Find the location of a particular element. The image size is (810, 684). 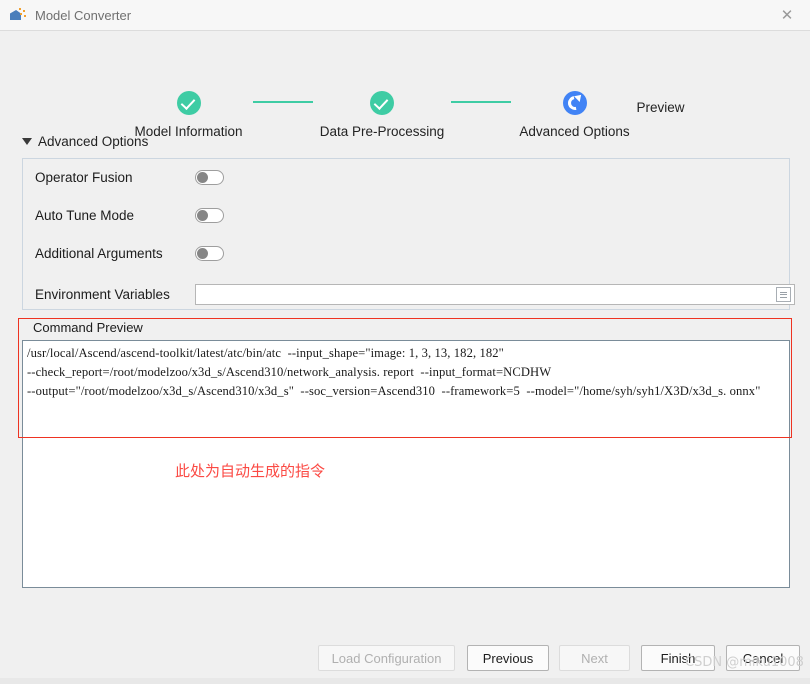

step-label: Preview is located at coordinates (660, 107).